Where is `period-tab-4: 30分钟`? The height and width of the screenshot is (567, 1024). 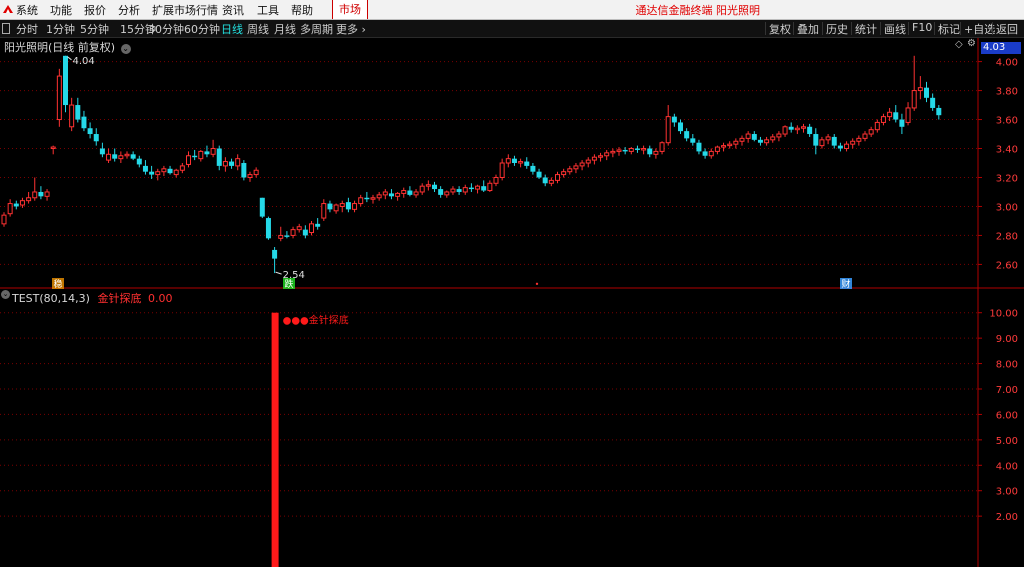 period-tab-4: 30分钟 is located at coordinates (166, 29).